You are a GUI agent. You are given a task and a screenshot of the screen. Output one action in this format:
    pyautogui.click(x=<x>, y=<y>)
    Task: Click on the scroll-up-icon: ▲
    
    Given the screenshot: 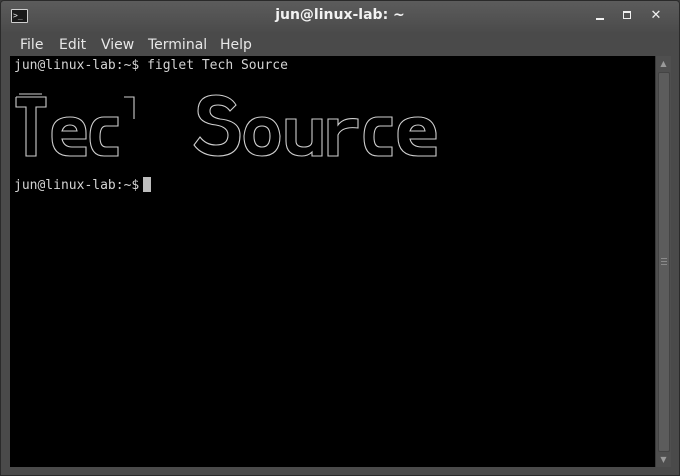 What is the action you would take?
    pyautogui.click(x=663, y=63)
    